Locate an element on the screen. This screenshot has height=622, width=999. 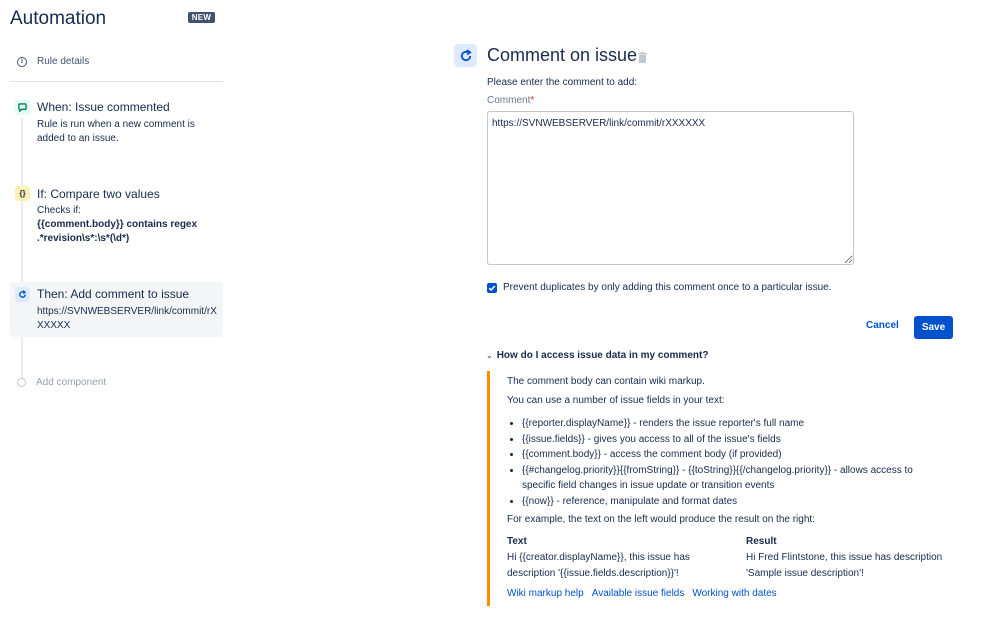
step-title: Then: Add comment to issue is located at coordinates (113, 294).